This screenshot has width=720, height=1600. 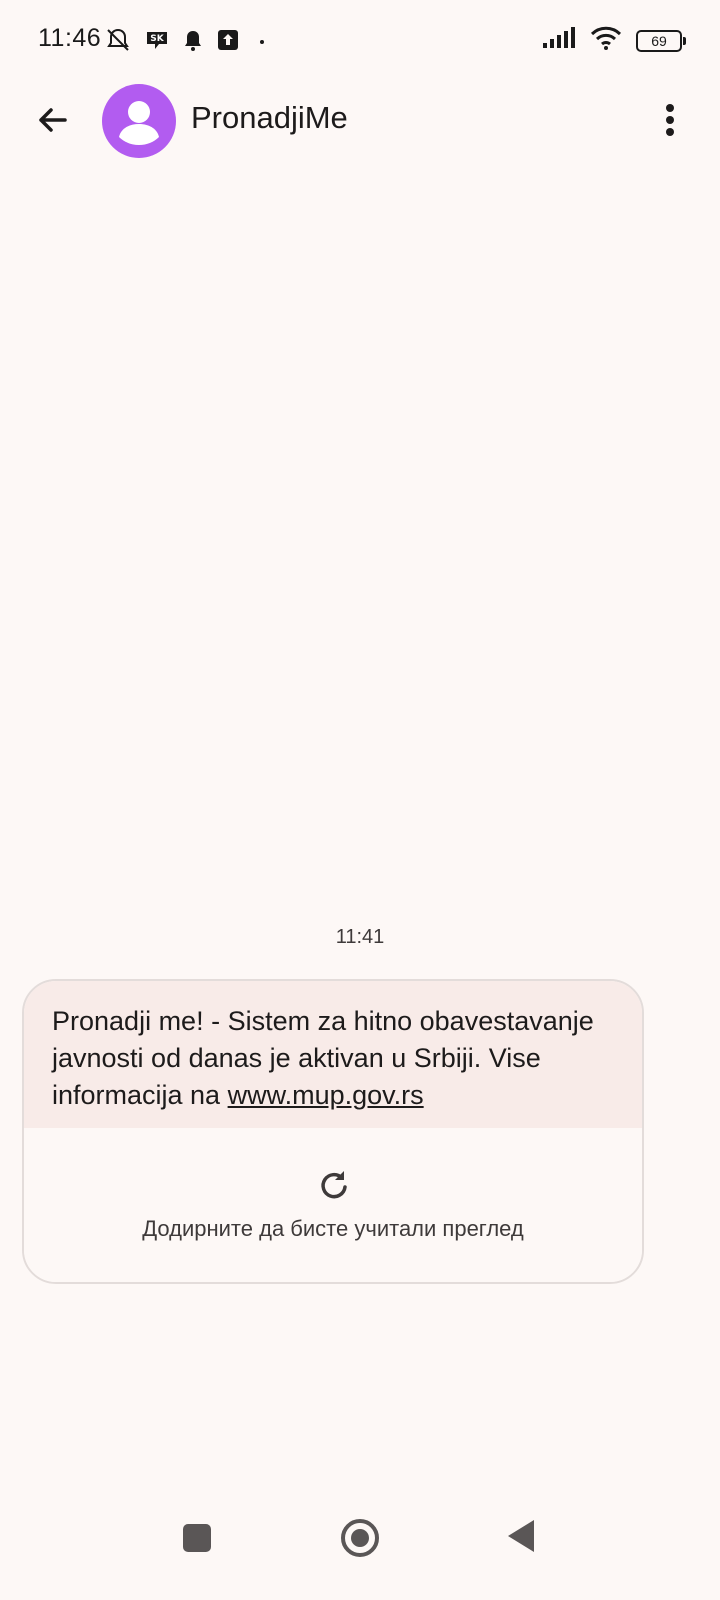 I want to click on preview-label: Додирните да бисте учитали преглед, so click(x=333, y=1228).